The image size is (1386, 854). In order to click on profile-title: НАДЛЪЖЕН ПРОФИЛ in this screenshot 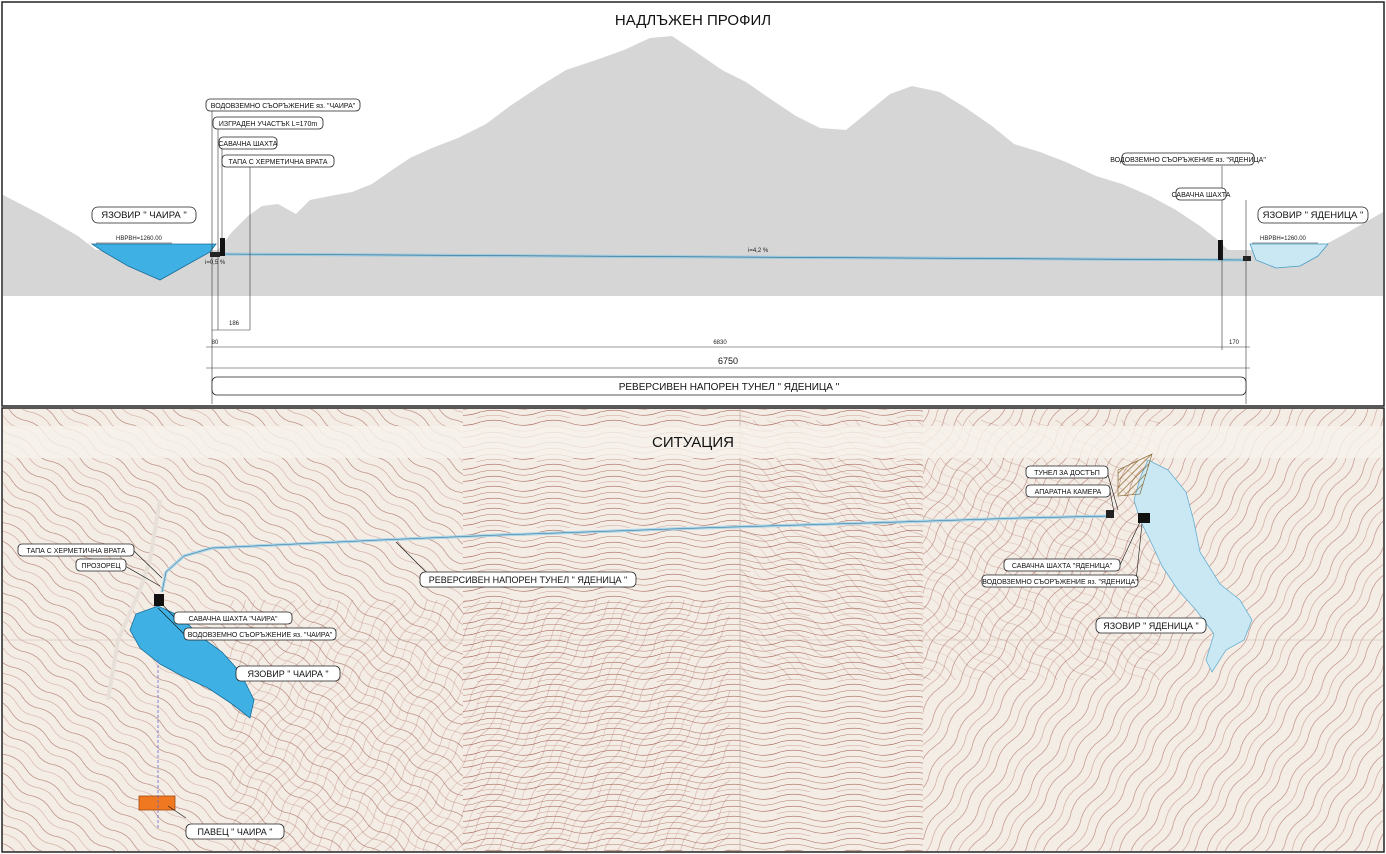, I will do `click(693, 20)`.